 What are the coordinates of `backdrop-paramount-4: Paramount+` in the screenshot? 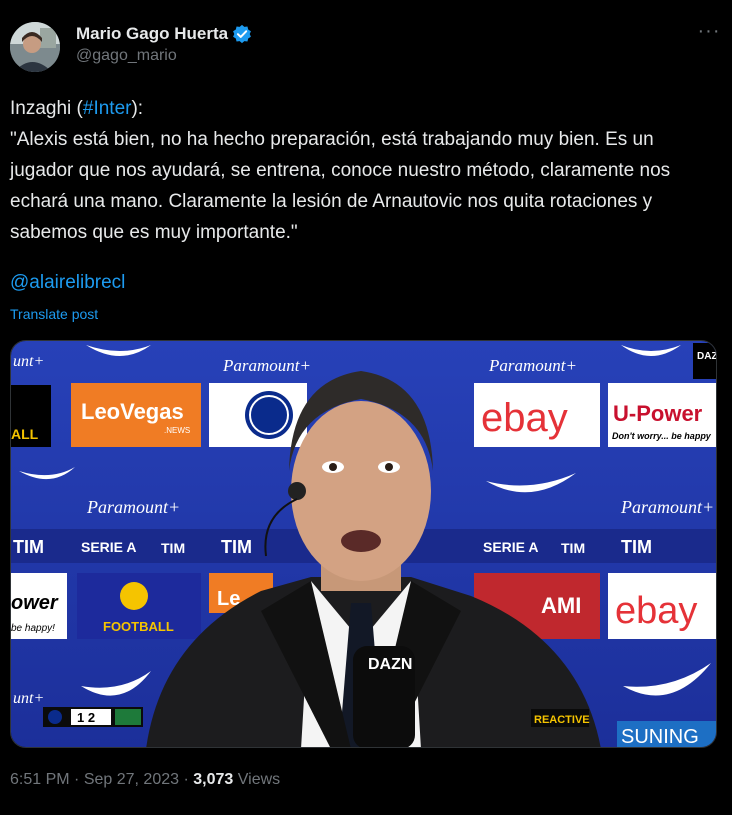 It's located at (667, 507).